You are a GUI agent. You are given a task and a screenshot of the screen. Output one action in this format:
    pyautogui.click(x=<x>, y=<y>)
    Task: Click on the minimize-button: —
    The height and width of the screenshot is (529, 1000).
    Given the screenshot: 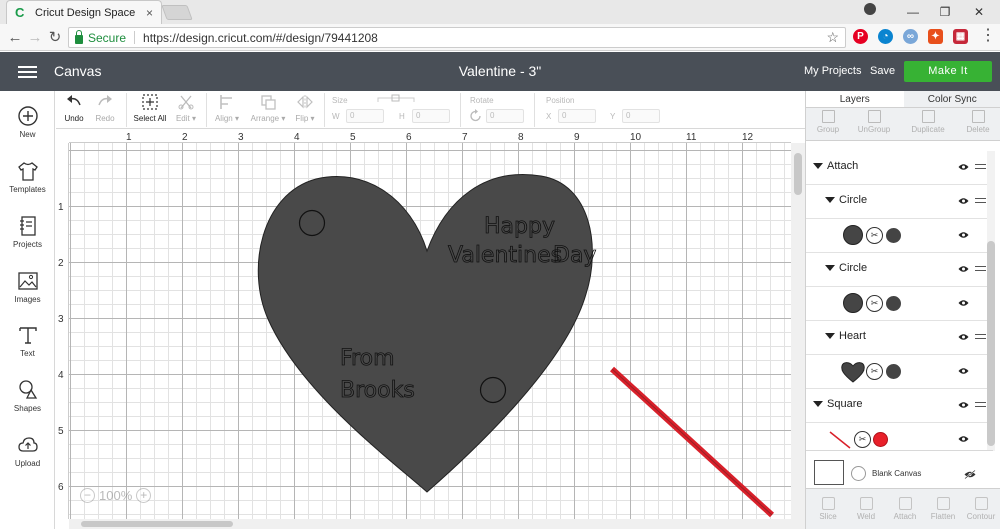 What is the action you would take?
    pyautogui.click(x=913, y=12)
    